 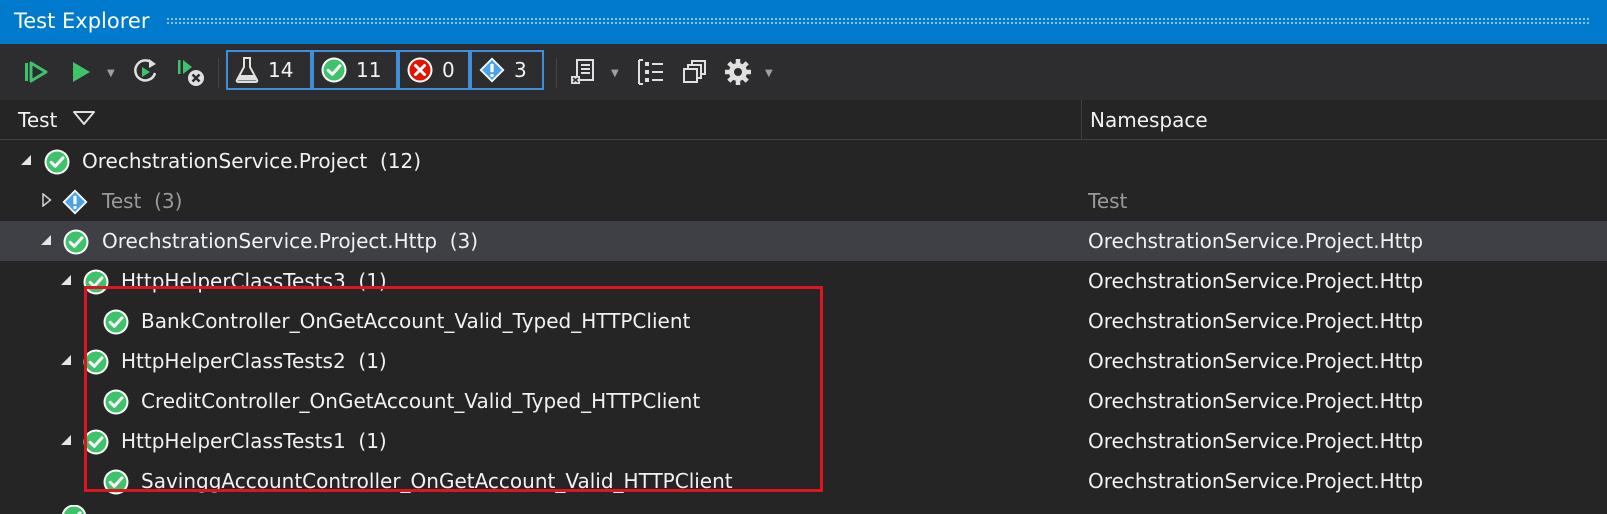 I want to click on toolbar: ▼ 14 11 0 3 ▼ ▼, so click(x=803, y=72).